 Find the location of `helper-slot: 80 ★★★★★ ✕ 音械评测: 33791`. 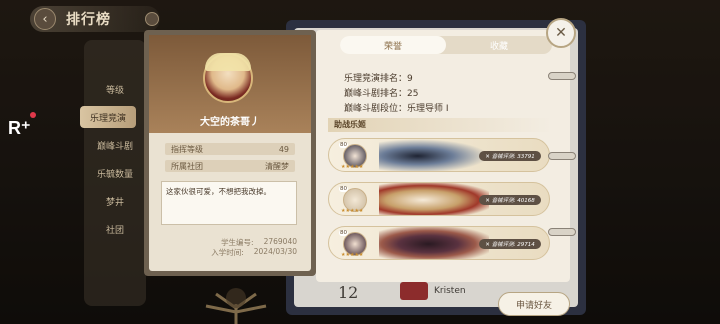

helper-slot: 80 ★★★★★ ✕ 音械评测: 33791 is located at coordinates (439, 155).